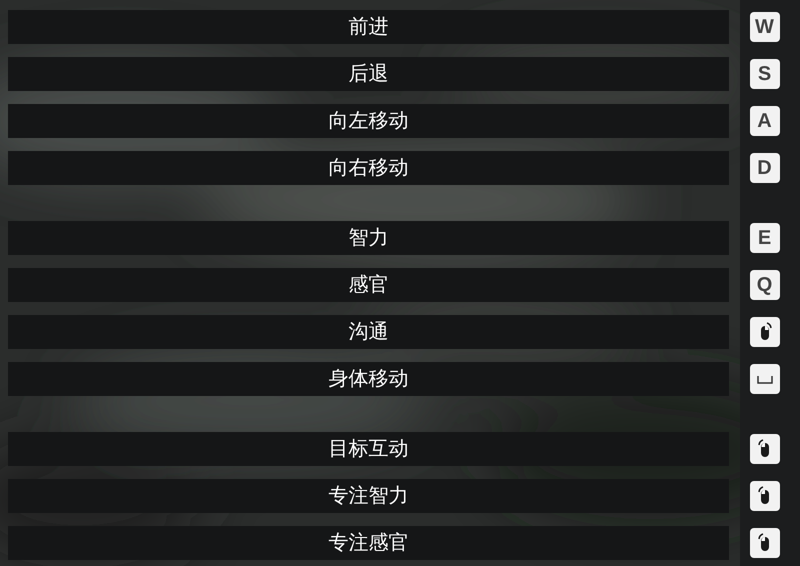 This screenshot has height=566, width=800. Describe the element at coordinates (765, 238) in the screenshot. I see `keycap: E` at that location.